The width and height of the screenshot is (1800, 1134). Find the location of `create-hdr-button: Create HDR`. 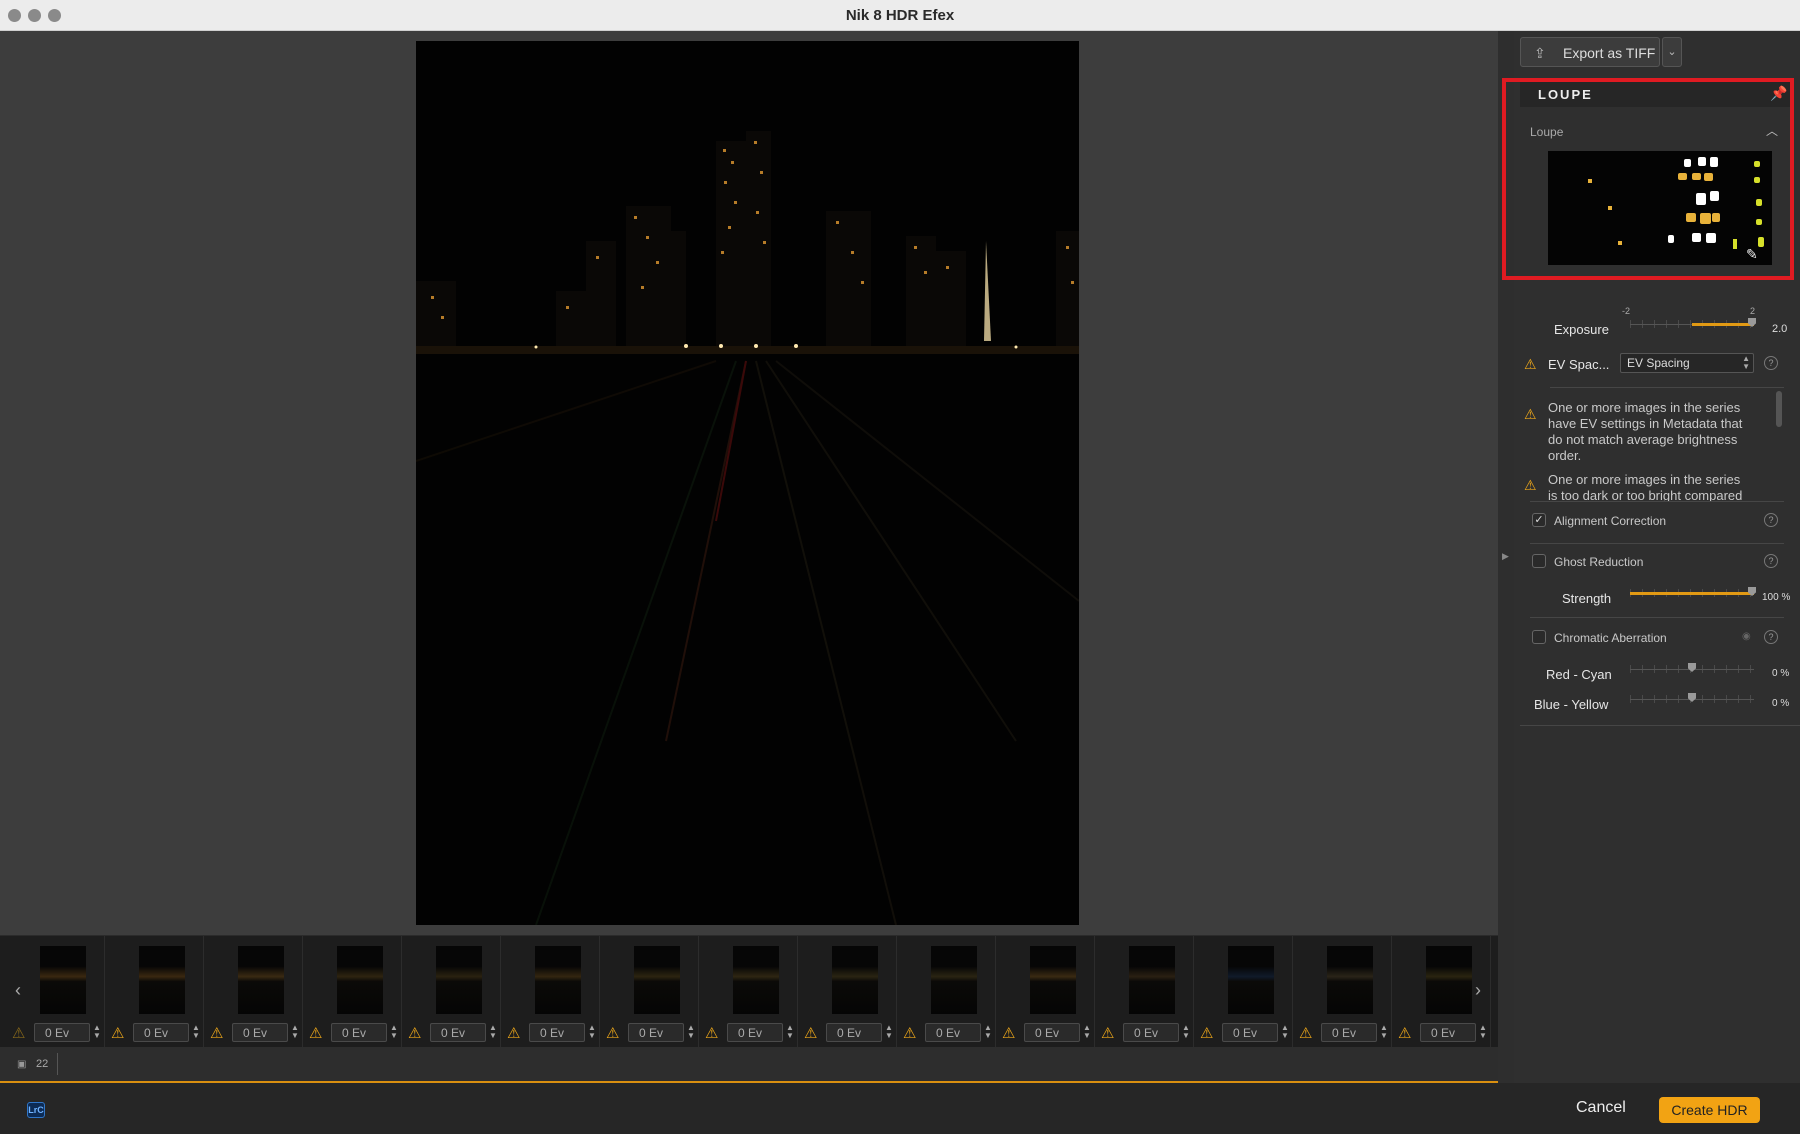

create-hdr-button: Create HDR is located at coordinates (1709, 1110).